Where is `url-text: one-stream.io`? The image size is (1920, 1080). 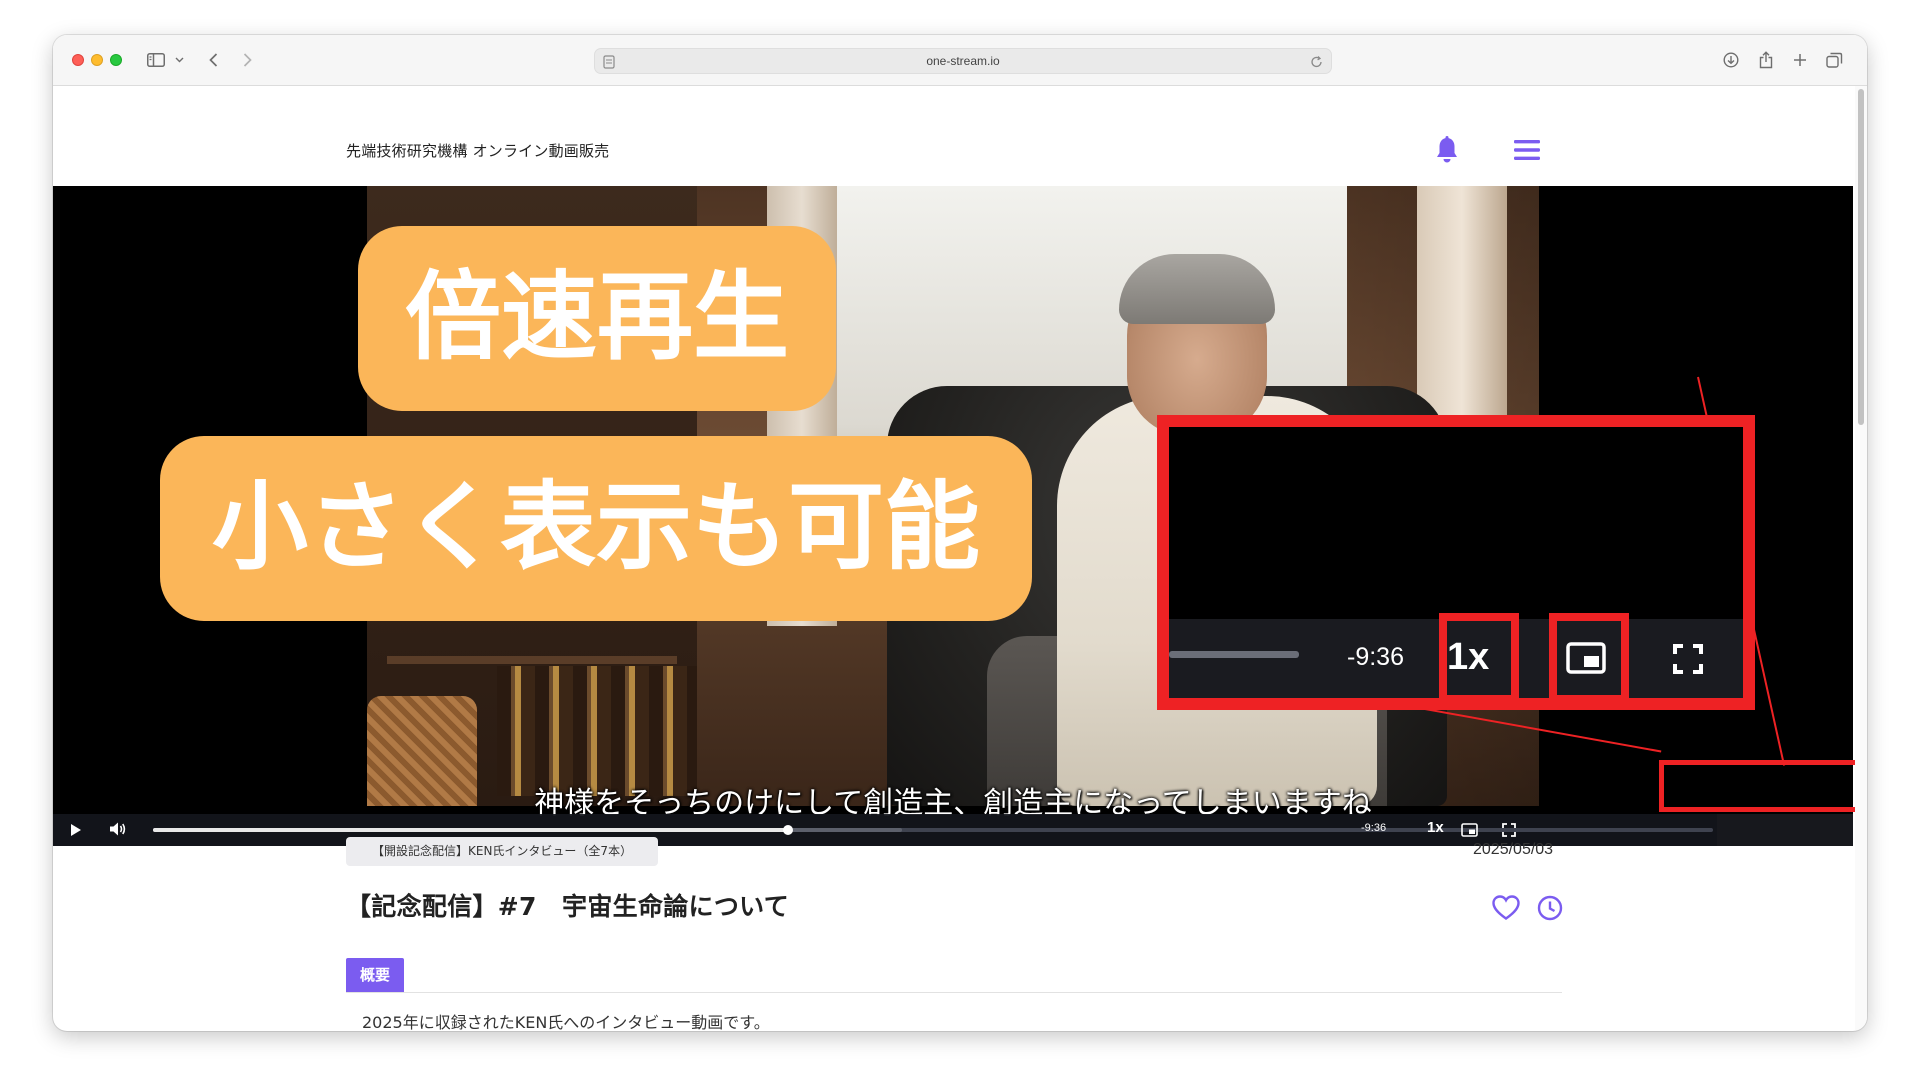
url-text: one-stream.io is located at coordinates (963, 61).